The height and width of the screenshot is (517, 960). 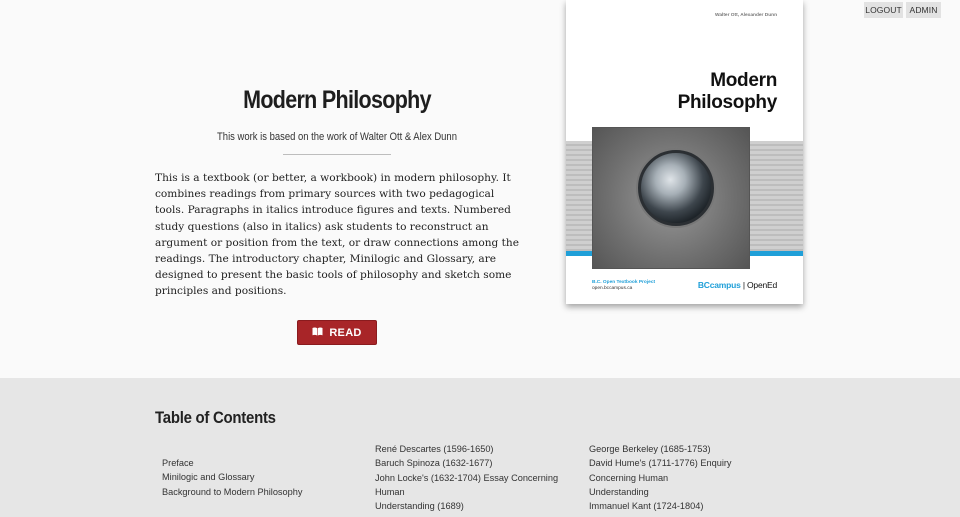 What do you see at coordinates (762, 285) in the screenshot?
I see `cover-brand-opened: OpenEd` at bounding box center [762, 285].